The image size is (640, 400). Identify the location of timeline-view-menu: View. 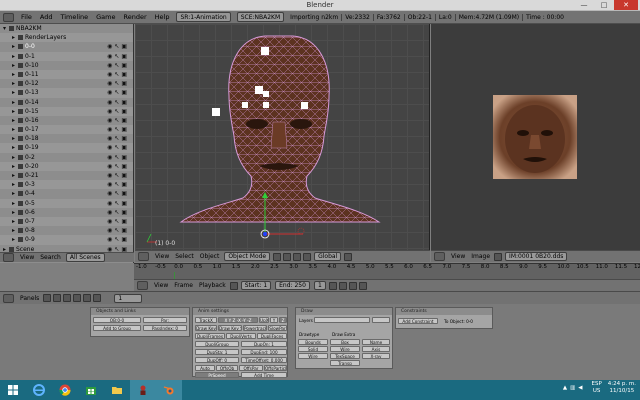
(161, 285).